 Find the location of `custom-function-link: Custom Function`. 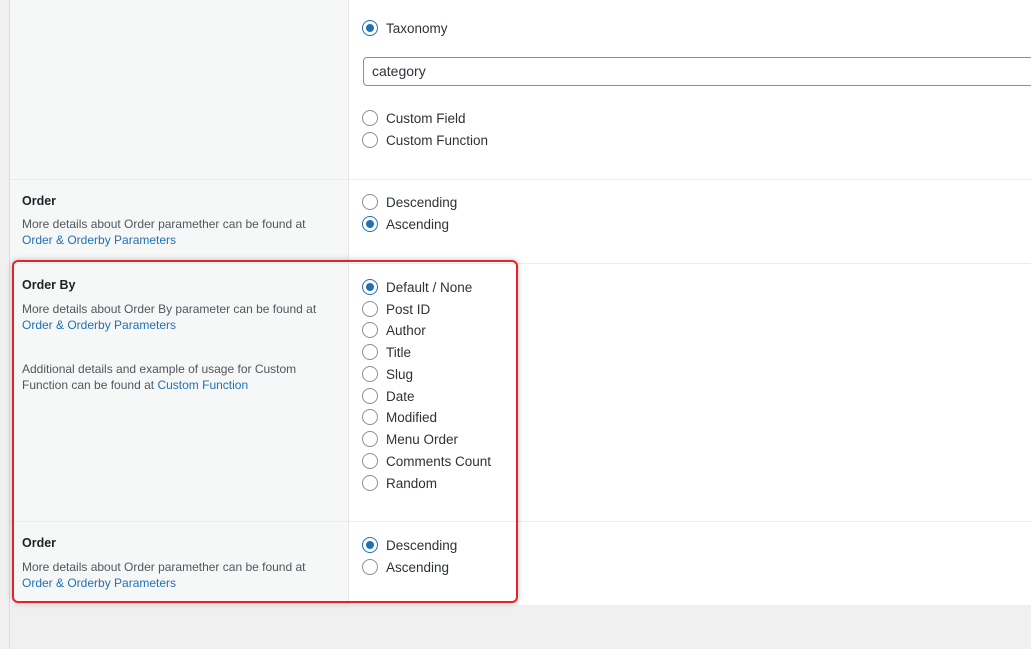

custom-function-link: Custom Function is located at coordinates (202, 385).